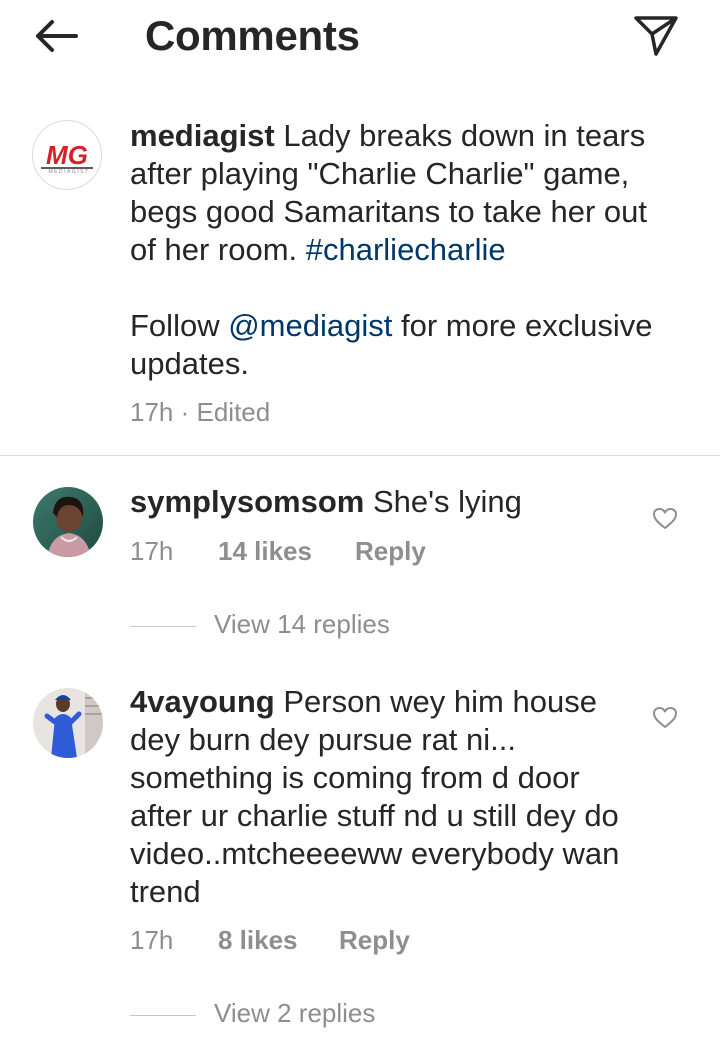 Image resolution: width=720 pixels, height=1063 pixels. I want to click on likes-label: 8 likes, so click(258, 940).